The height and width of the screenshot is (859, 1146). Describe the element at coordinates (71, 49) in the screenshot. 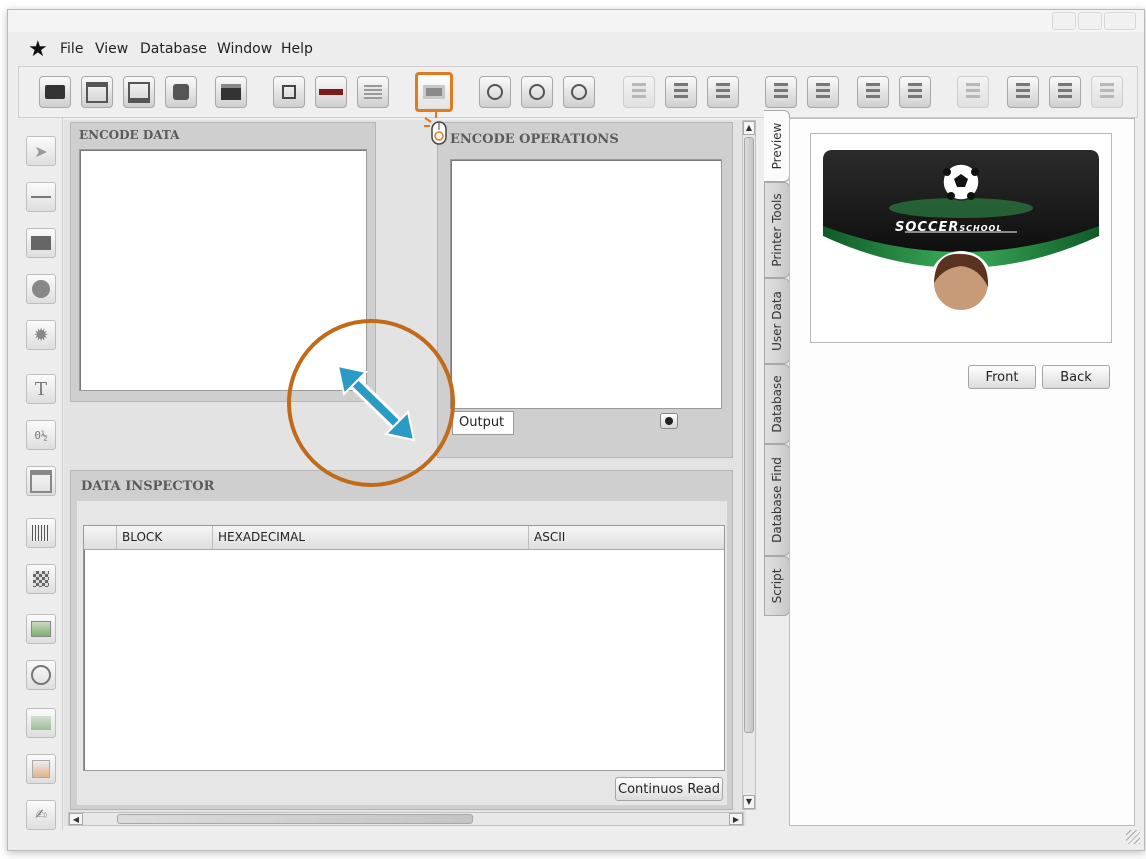

I see `menu-file: File` at that location.